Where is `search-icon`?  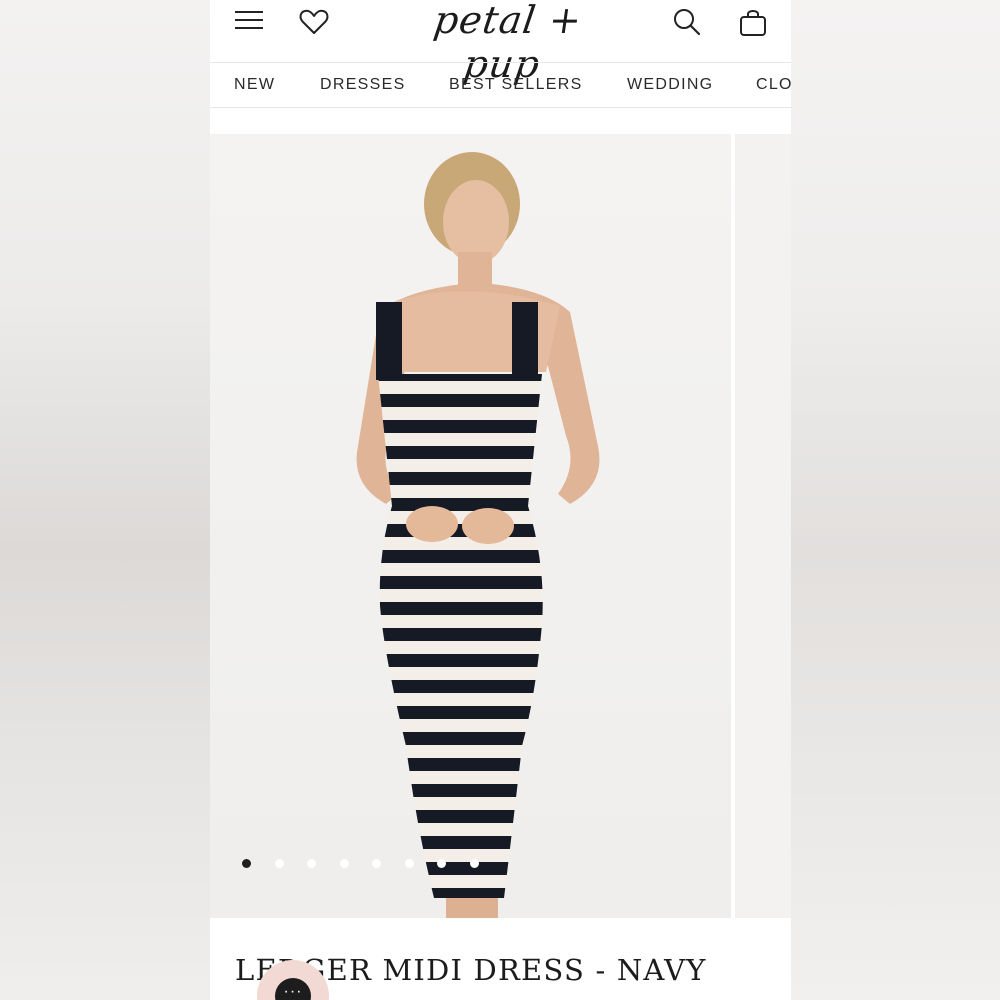
search-icon is located at coordinates (687, 22).